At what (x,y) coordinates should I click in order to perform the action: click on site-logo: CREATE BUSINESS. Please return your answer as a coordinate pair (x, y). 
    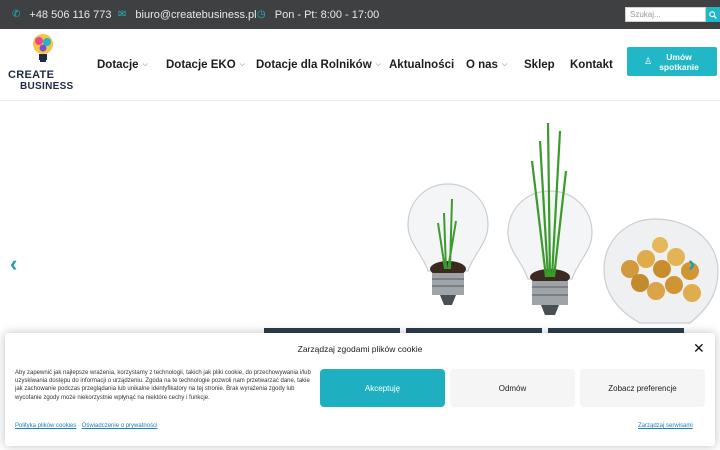
    Looking at the image, I should click on (44, 65).